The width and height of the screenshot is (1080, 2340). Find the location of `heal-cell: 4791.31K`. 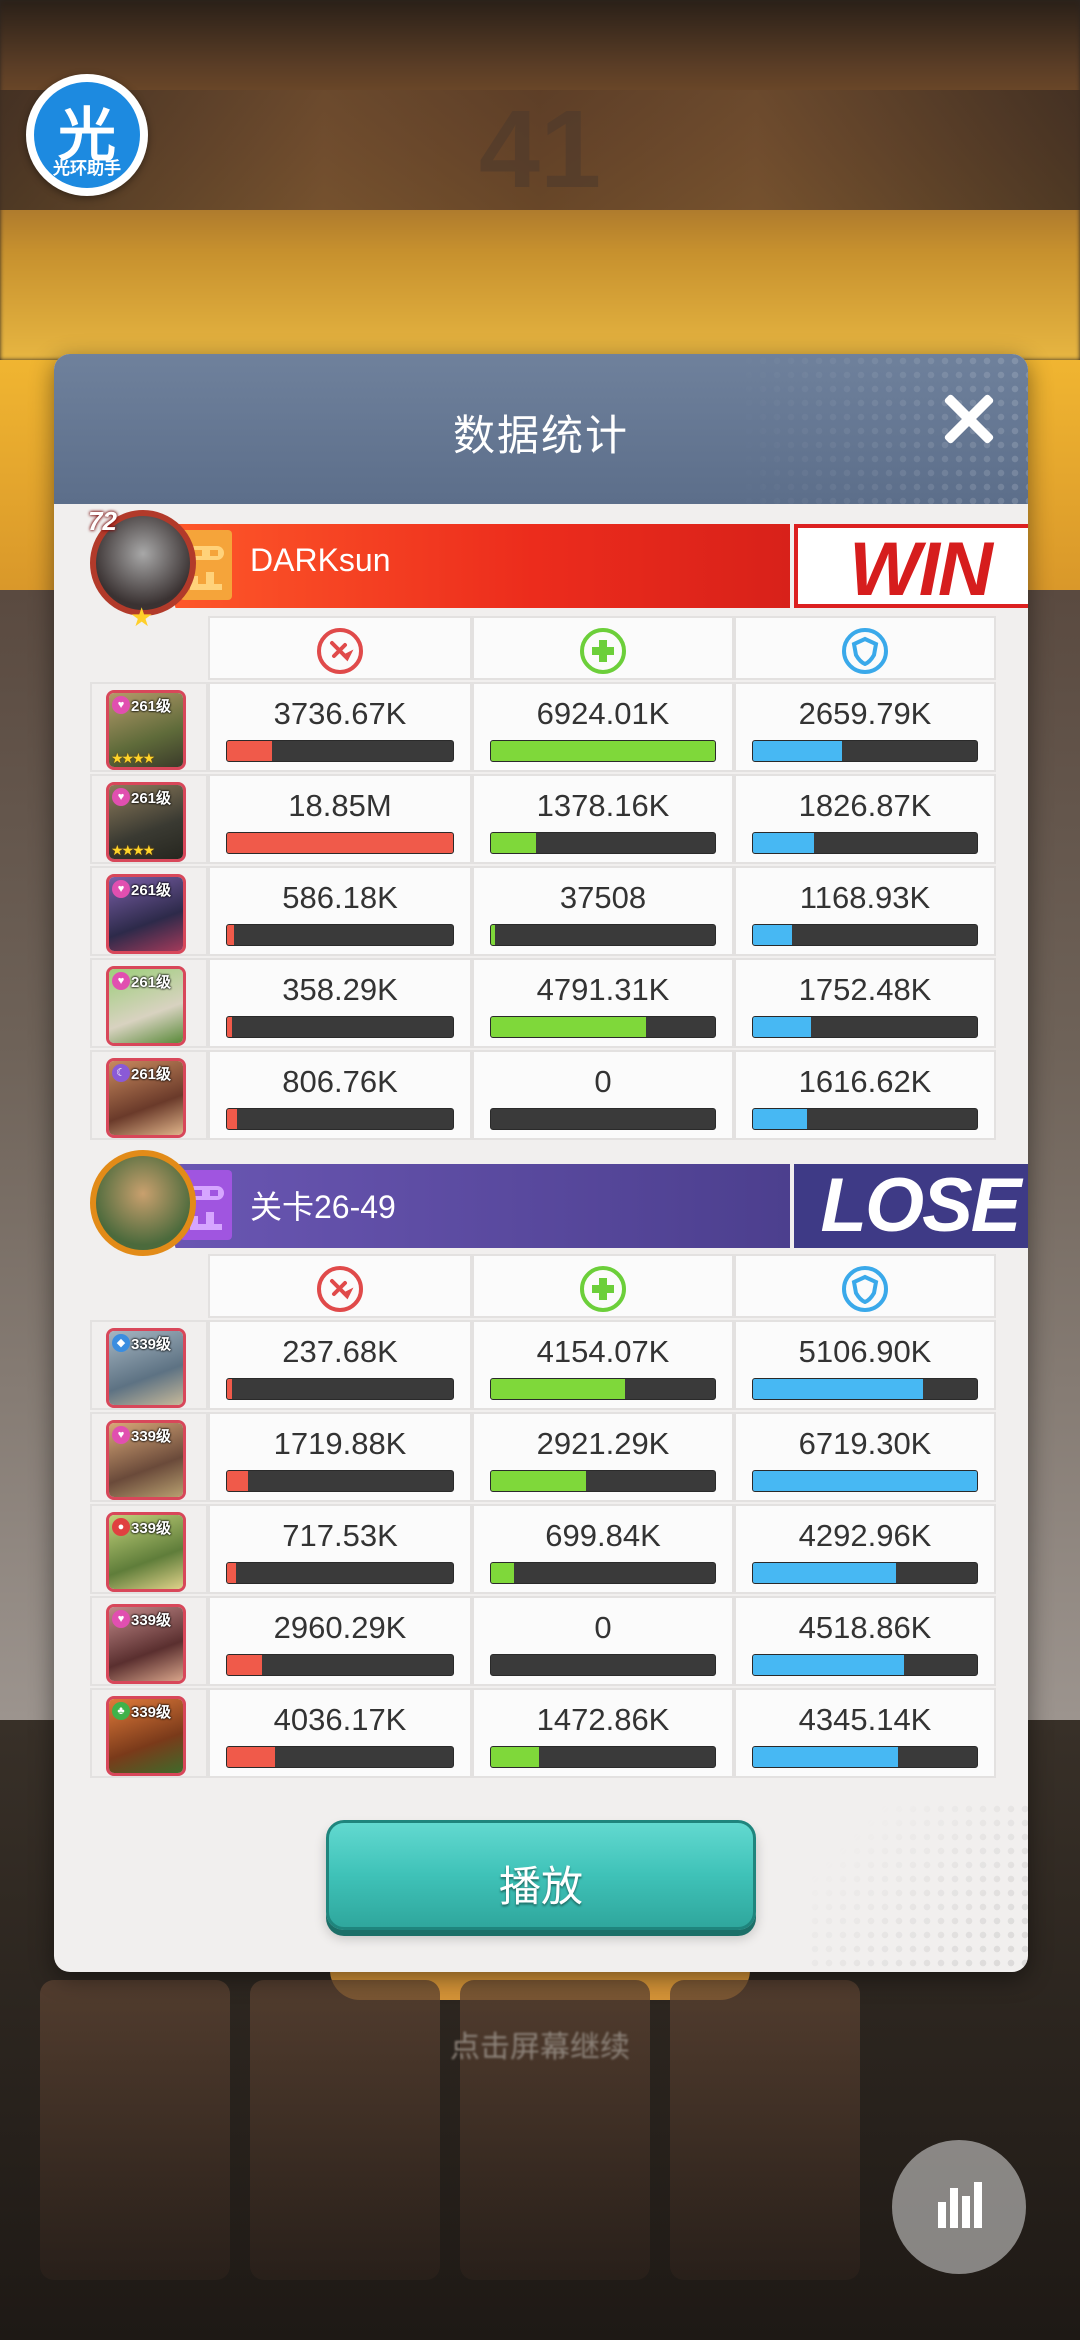

heal-cell: 4791.31K is located at coordinates (603, 1003).